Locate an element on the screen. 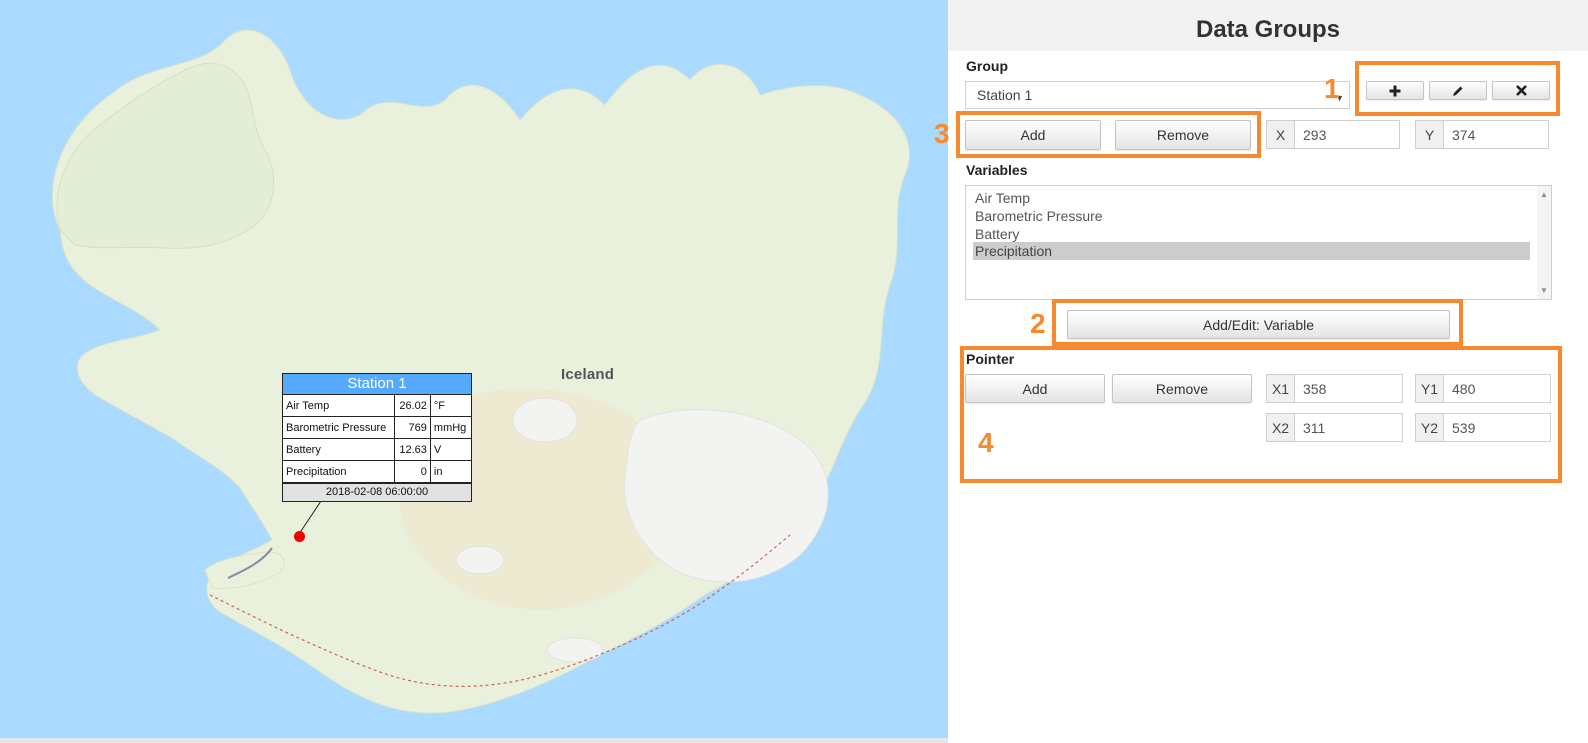  popup-var-value: 26.02 is located at coordinates (412, 406).